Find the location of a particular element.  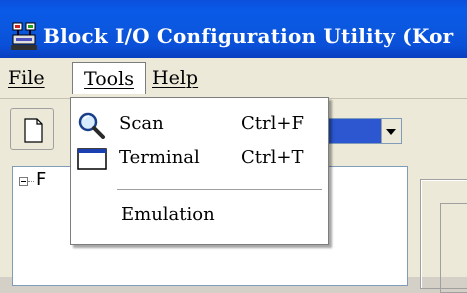

tree-connector-line is located at coordinates (31, 181).